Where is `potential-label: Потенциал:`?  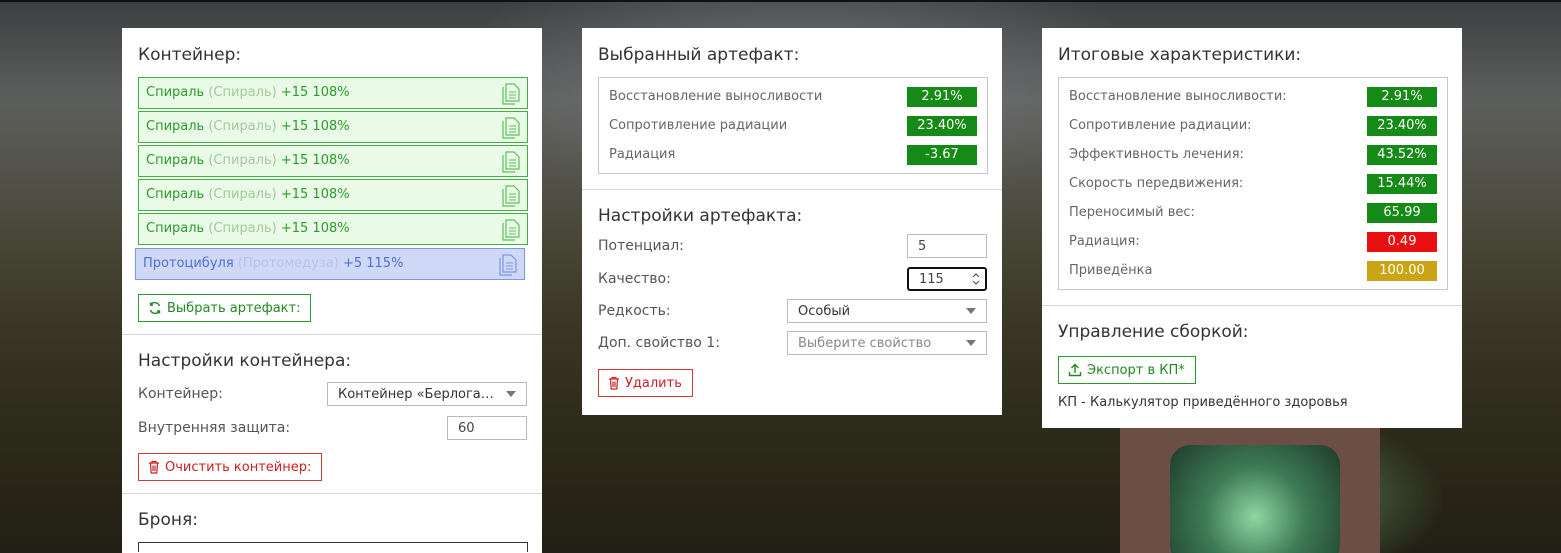
potential-label: Потенциал: is located at coordinates (641, 246).